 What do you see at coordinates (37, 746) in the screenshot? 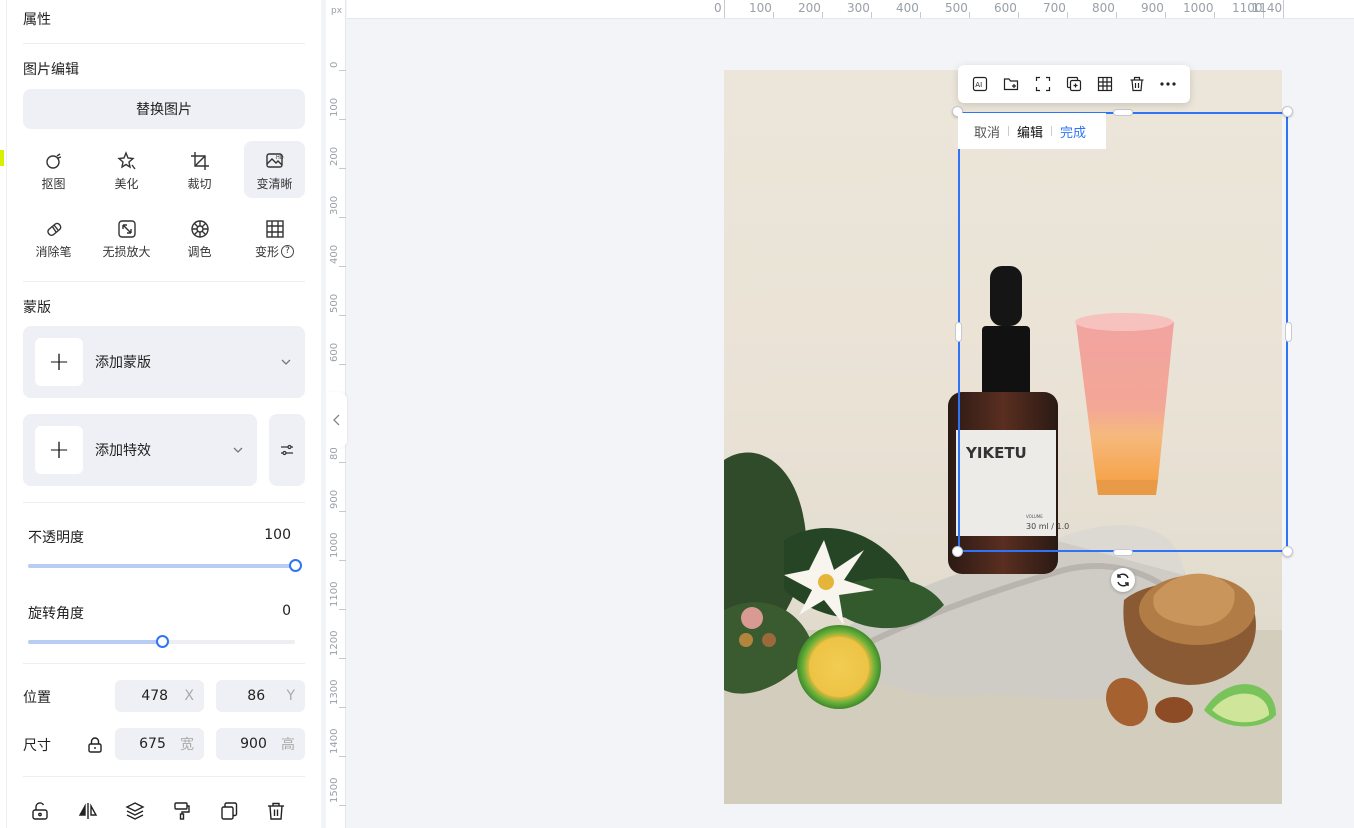
I see `size-label: 尺寸` at bounding box center [37, 746].